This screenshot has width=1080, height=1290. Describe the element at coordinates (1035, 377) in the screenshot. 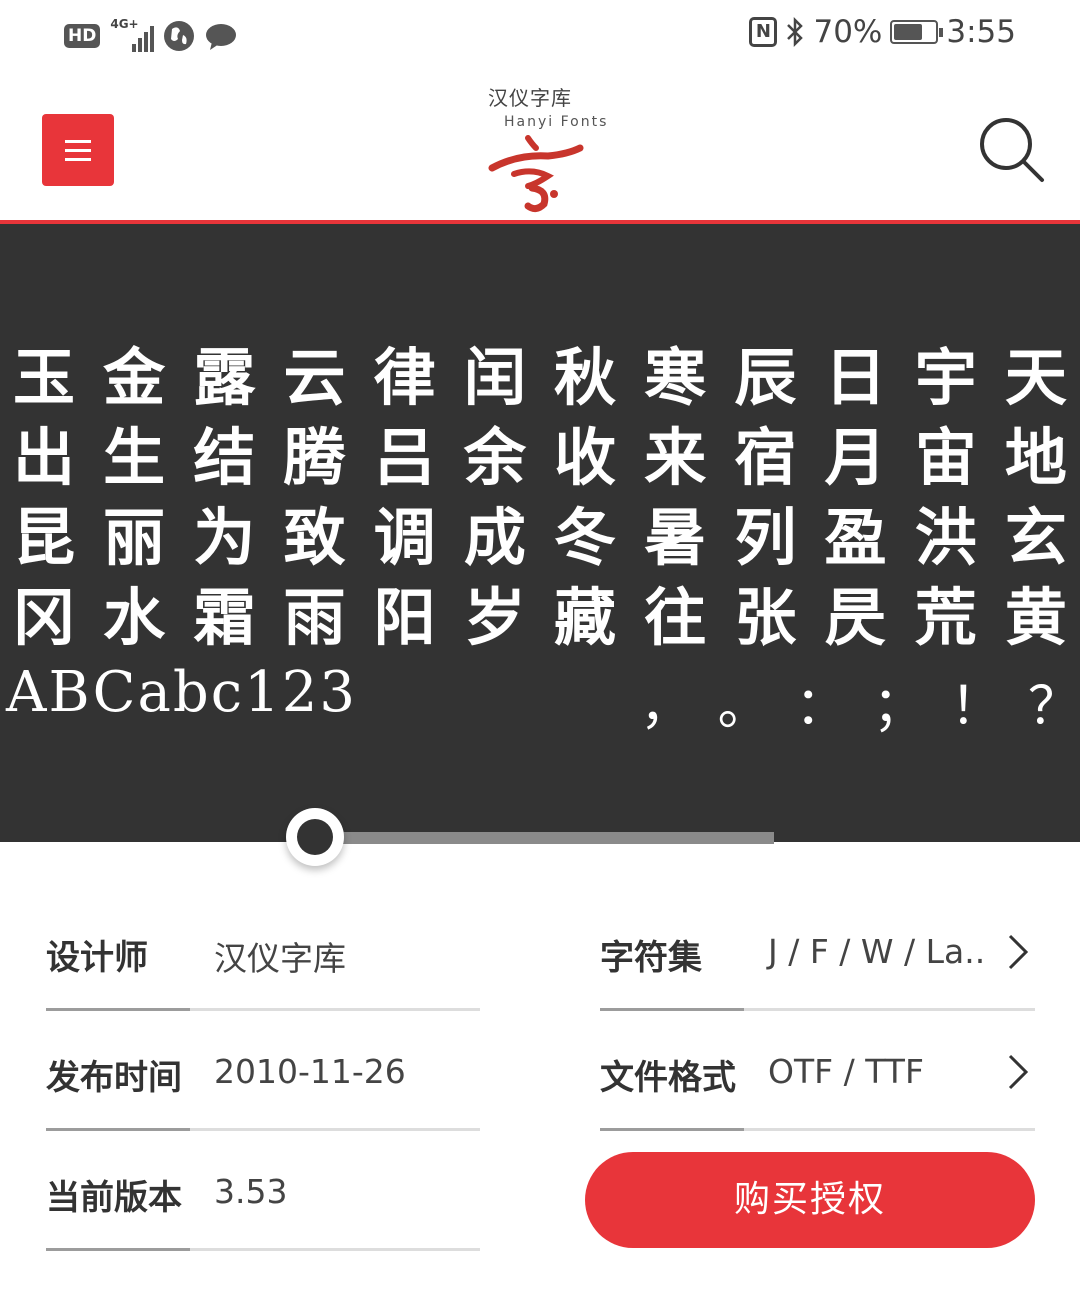

I see `glyph: 天` at that location.